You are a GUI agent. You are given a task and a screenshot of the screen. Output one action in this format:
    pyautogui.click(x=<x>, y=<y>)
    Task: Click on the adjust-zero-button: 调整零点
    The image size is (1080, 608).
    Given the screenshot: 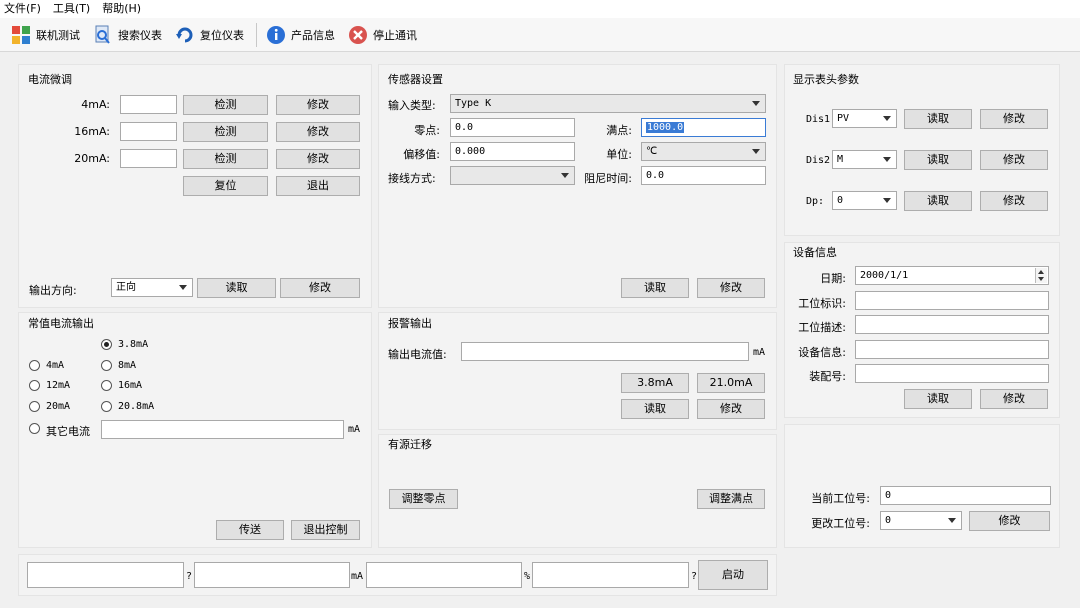 What is the action you would take?
    pyautogui.click(x=423, y=499)
    